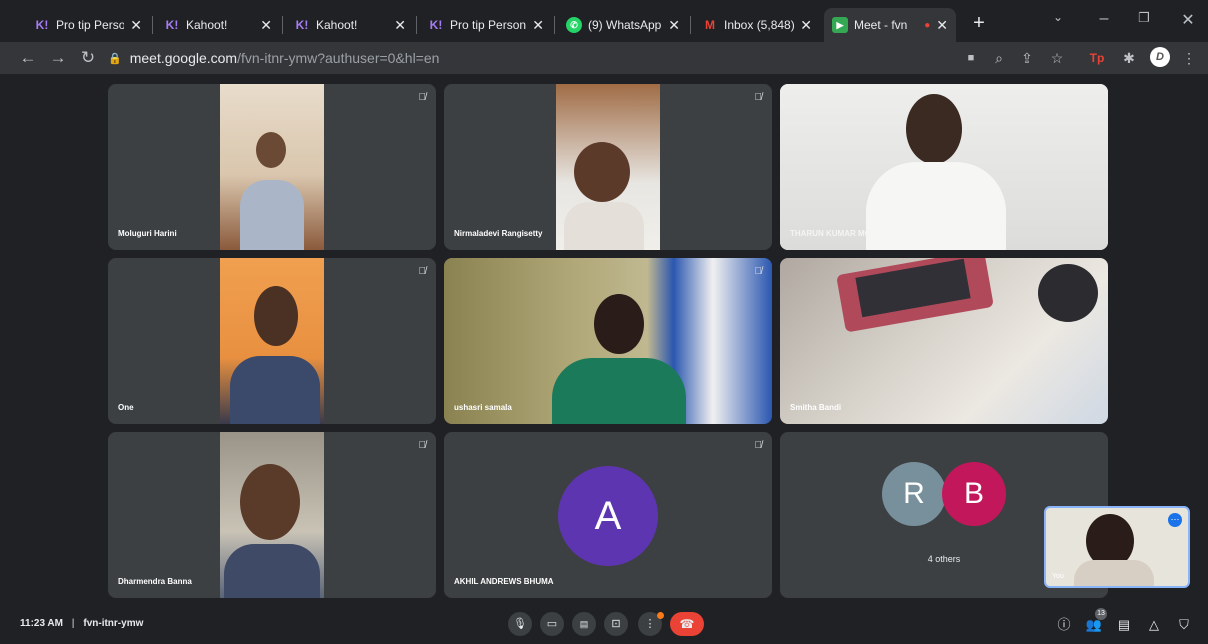 This screenshot has height=644, width=1208. I want to click on participant-name: ushasri samala, so click(483, 407).